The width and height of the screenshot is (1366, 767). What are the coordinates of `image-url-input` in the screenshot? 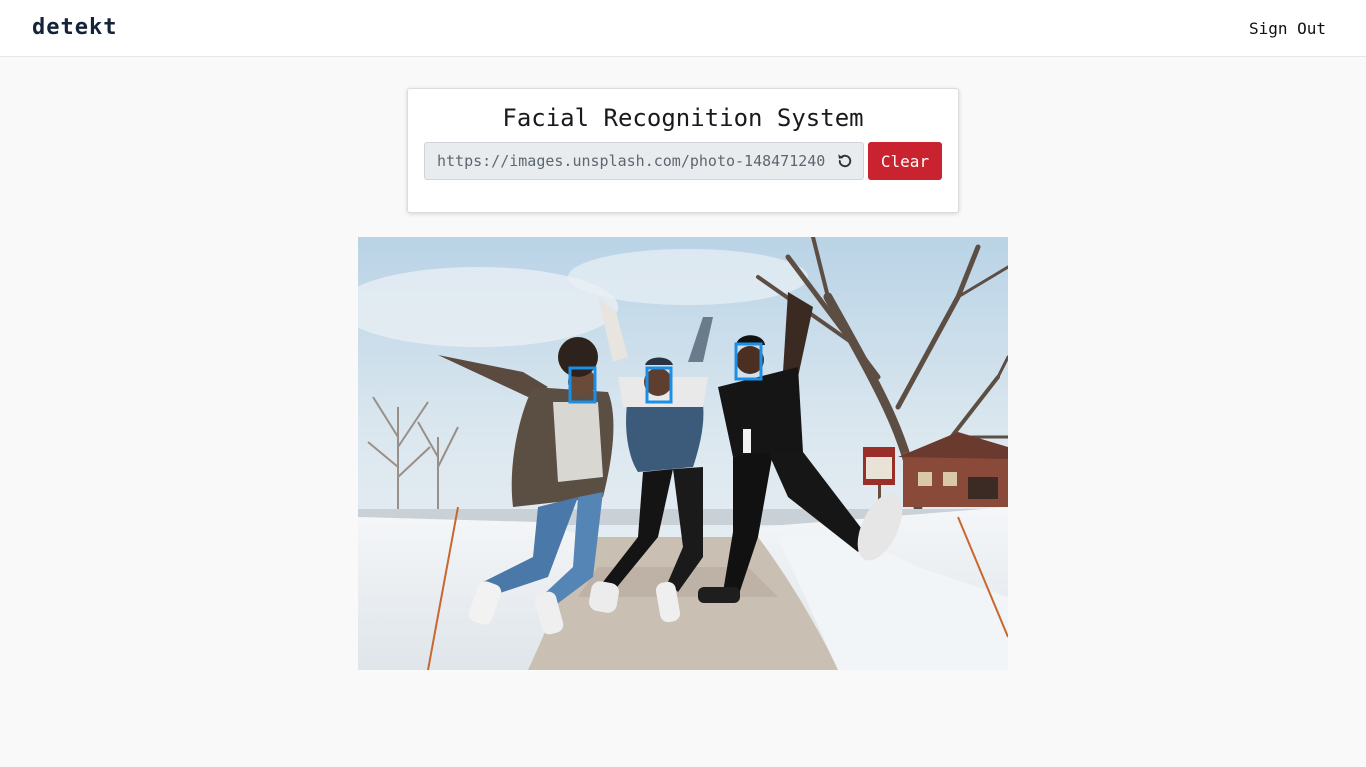 It's located at (644, 161).